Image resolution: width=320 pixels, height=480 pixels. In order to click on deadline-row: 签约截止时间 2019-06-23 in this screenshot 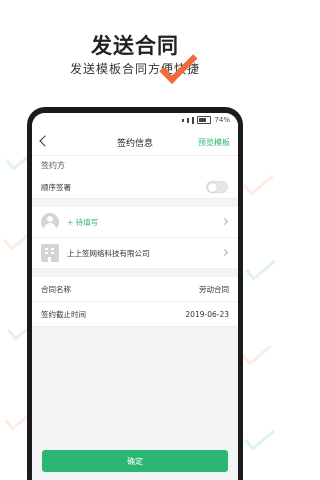, I will do `click(135, 314)`.